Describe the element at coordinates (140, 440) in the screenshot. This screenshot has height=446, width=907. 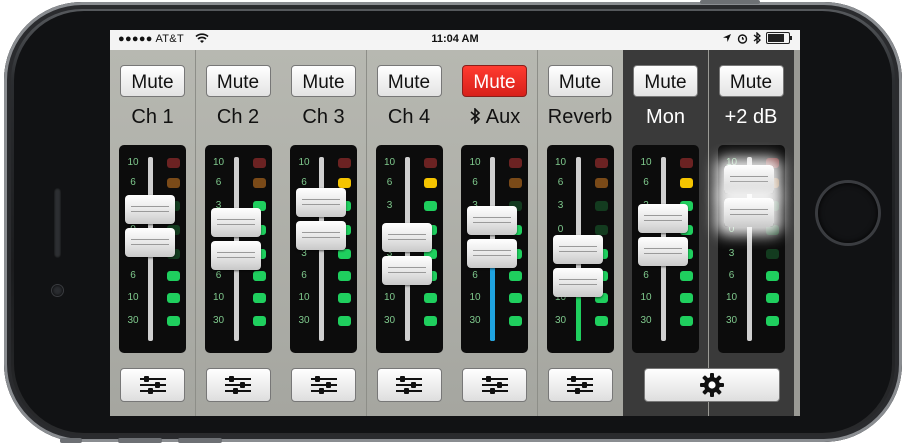
I see `volume-up-button` at that location.